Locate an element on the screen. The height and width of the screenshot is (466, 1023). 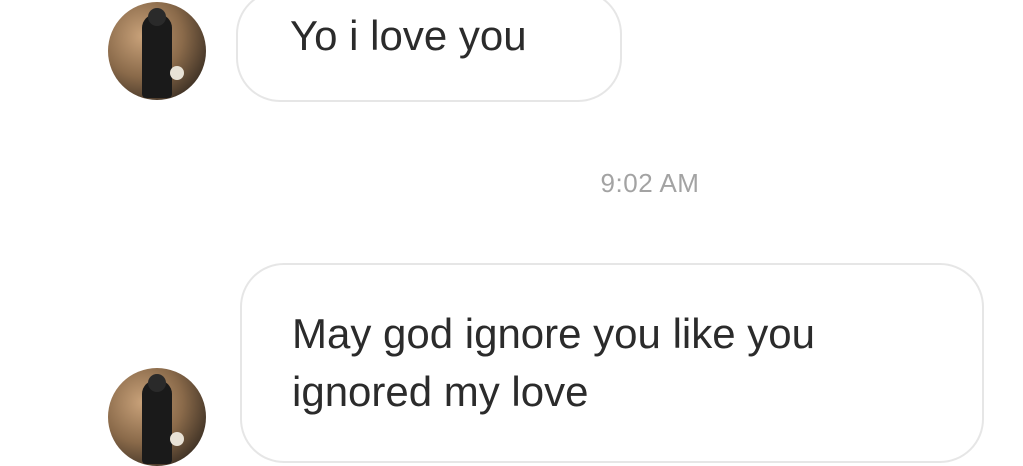
message-bubble: Yo i love you is located at coordinates (429, 51).